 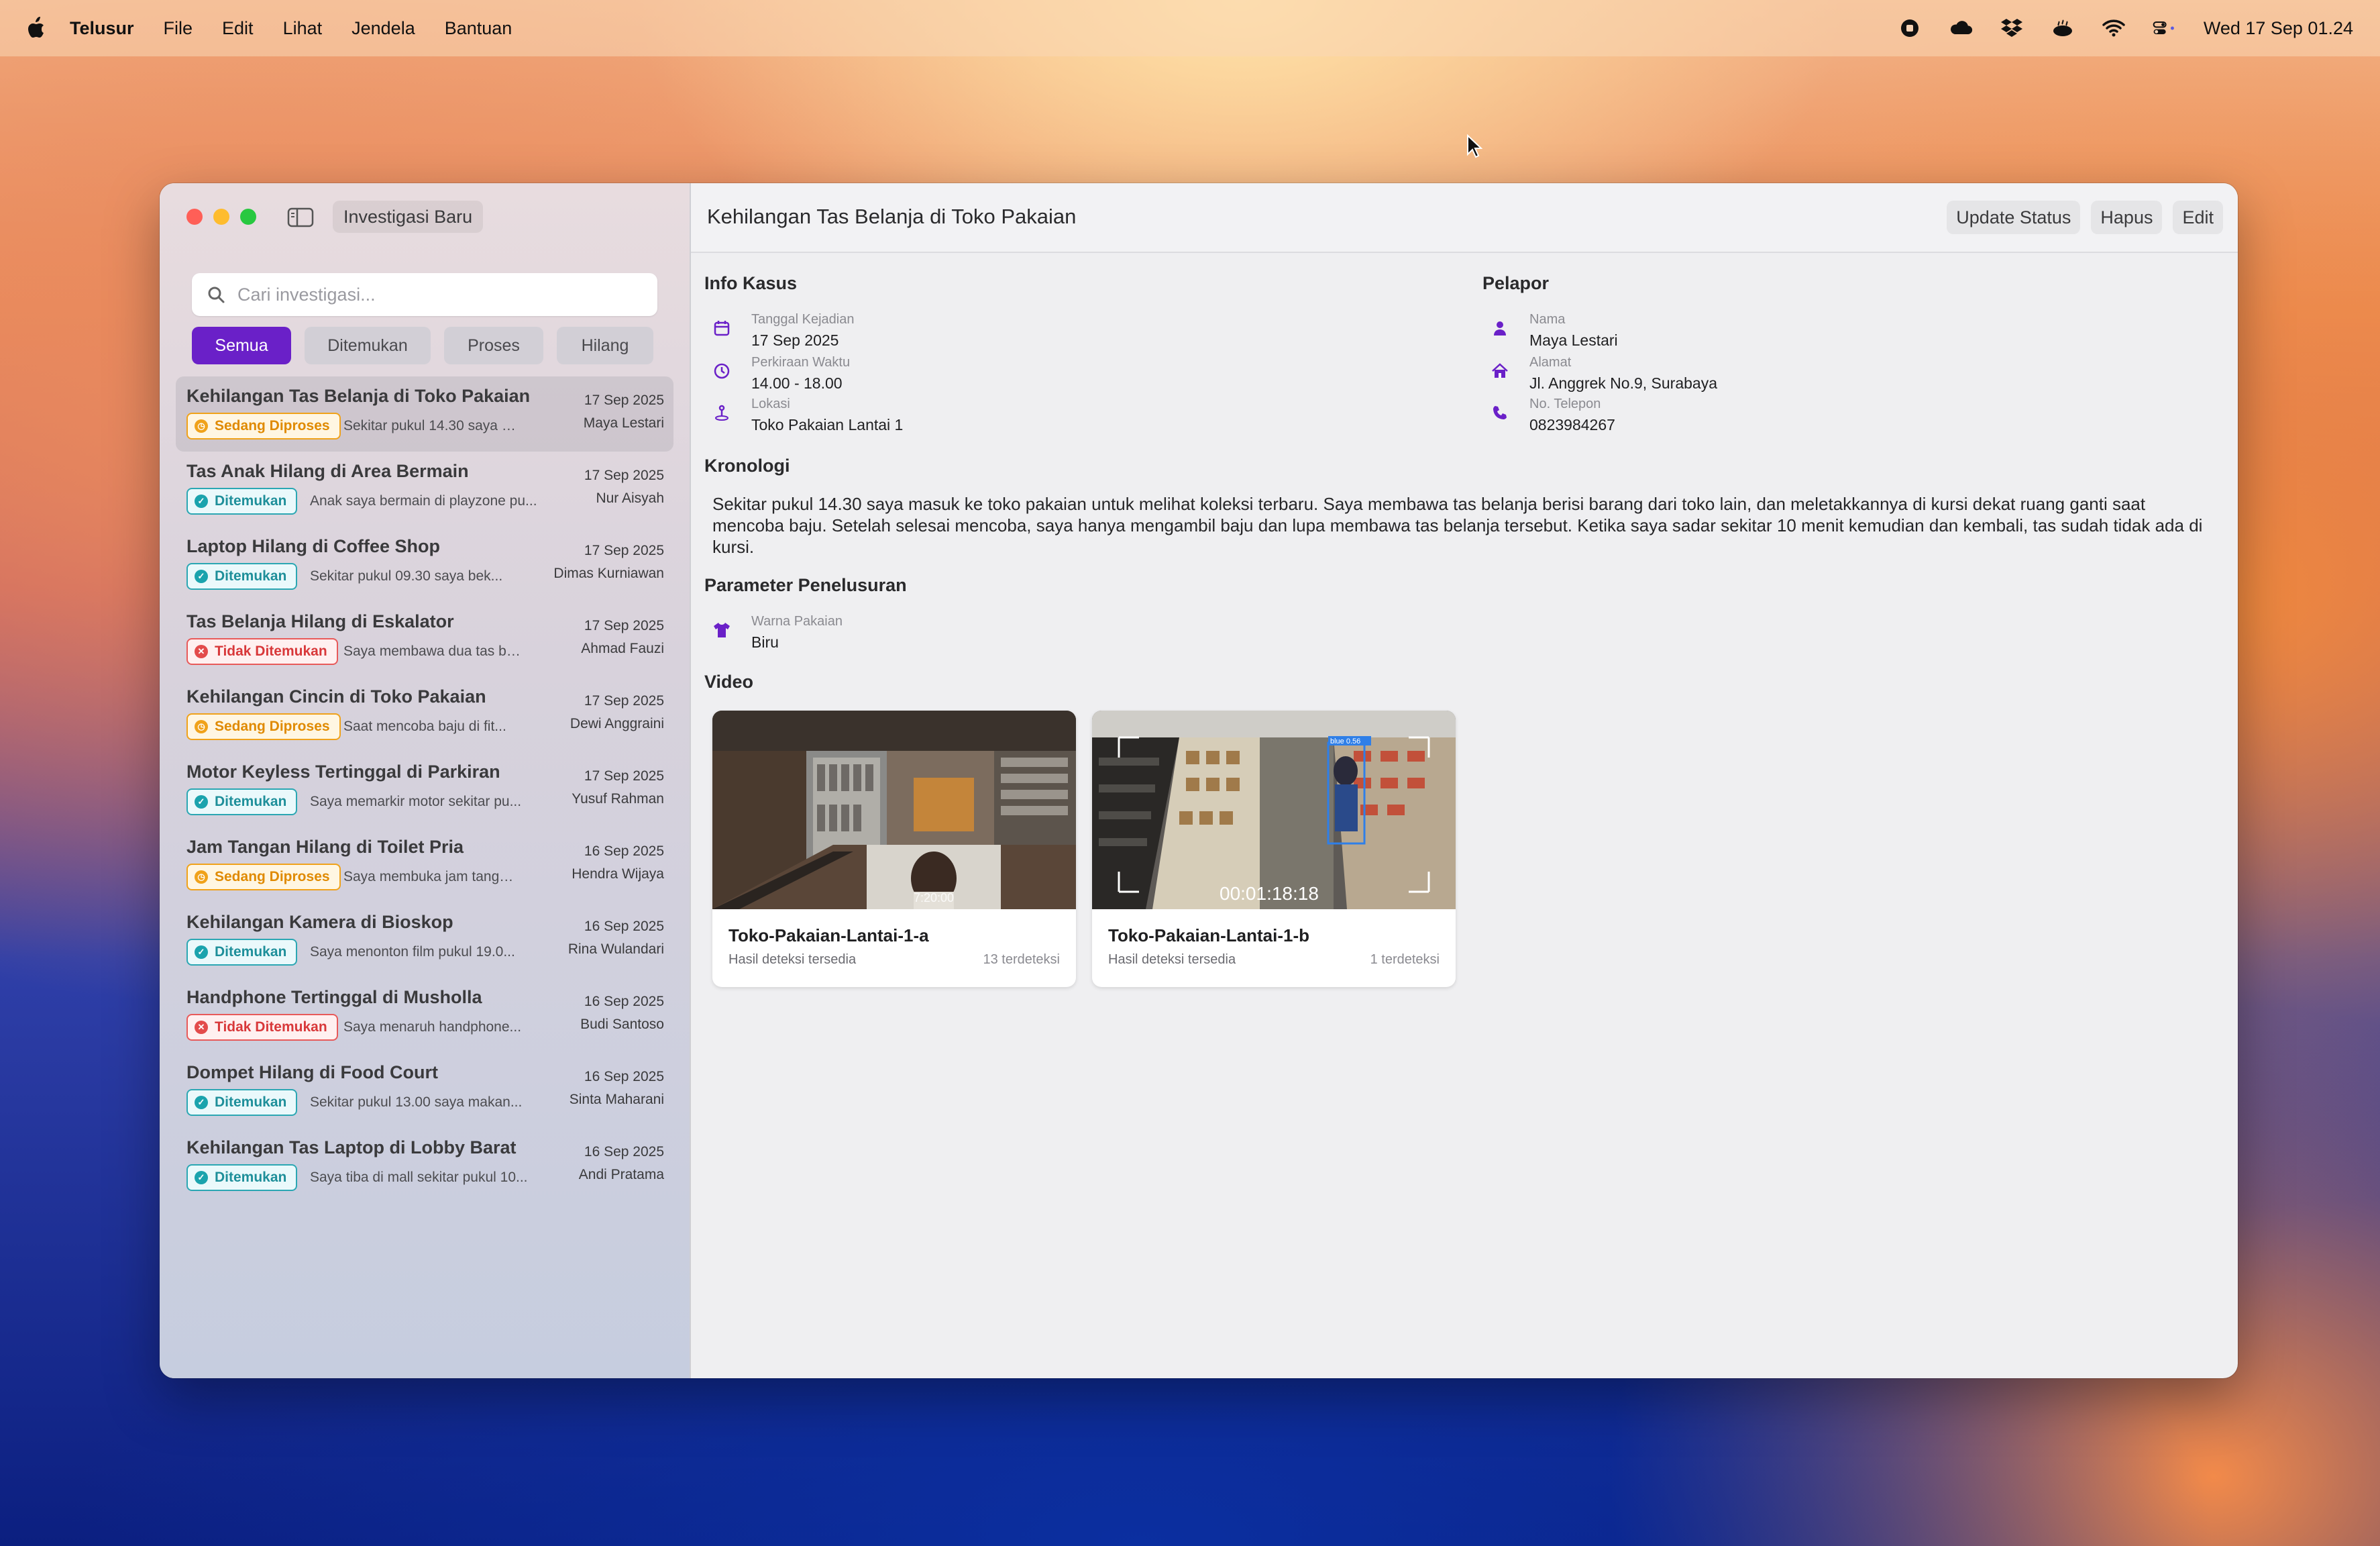 What do you see at coordinates (327, 471) in the screenshot?
I see `case-title: Tas Anak Hilang di Area Bermain` at bounding box center [327, 471].